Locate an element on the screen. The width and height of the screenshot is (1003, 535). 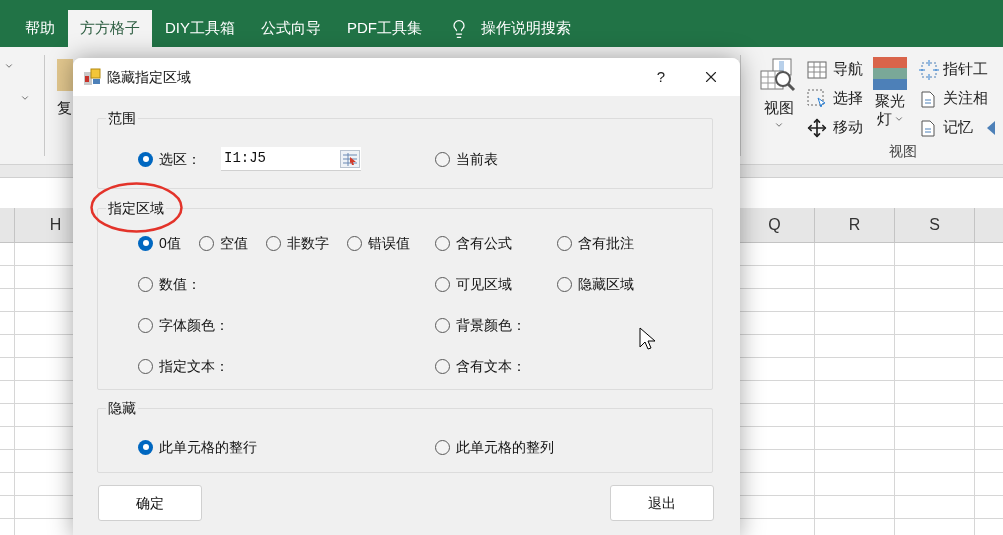
radio-option: 可见区域 is located at coordinates (473, 284).